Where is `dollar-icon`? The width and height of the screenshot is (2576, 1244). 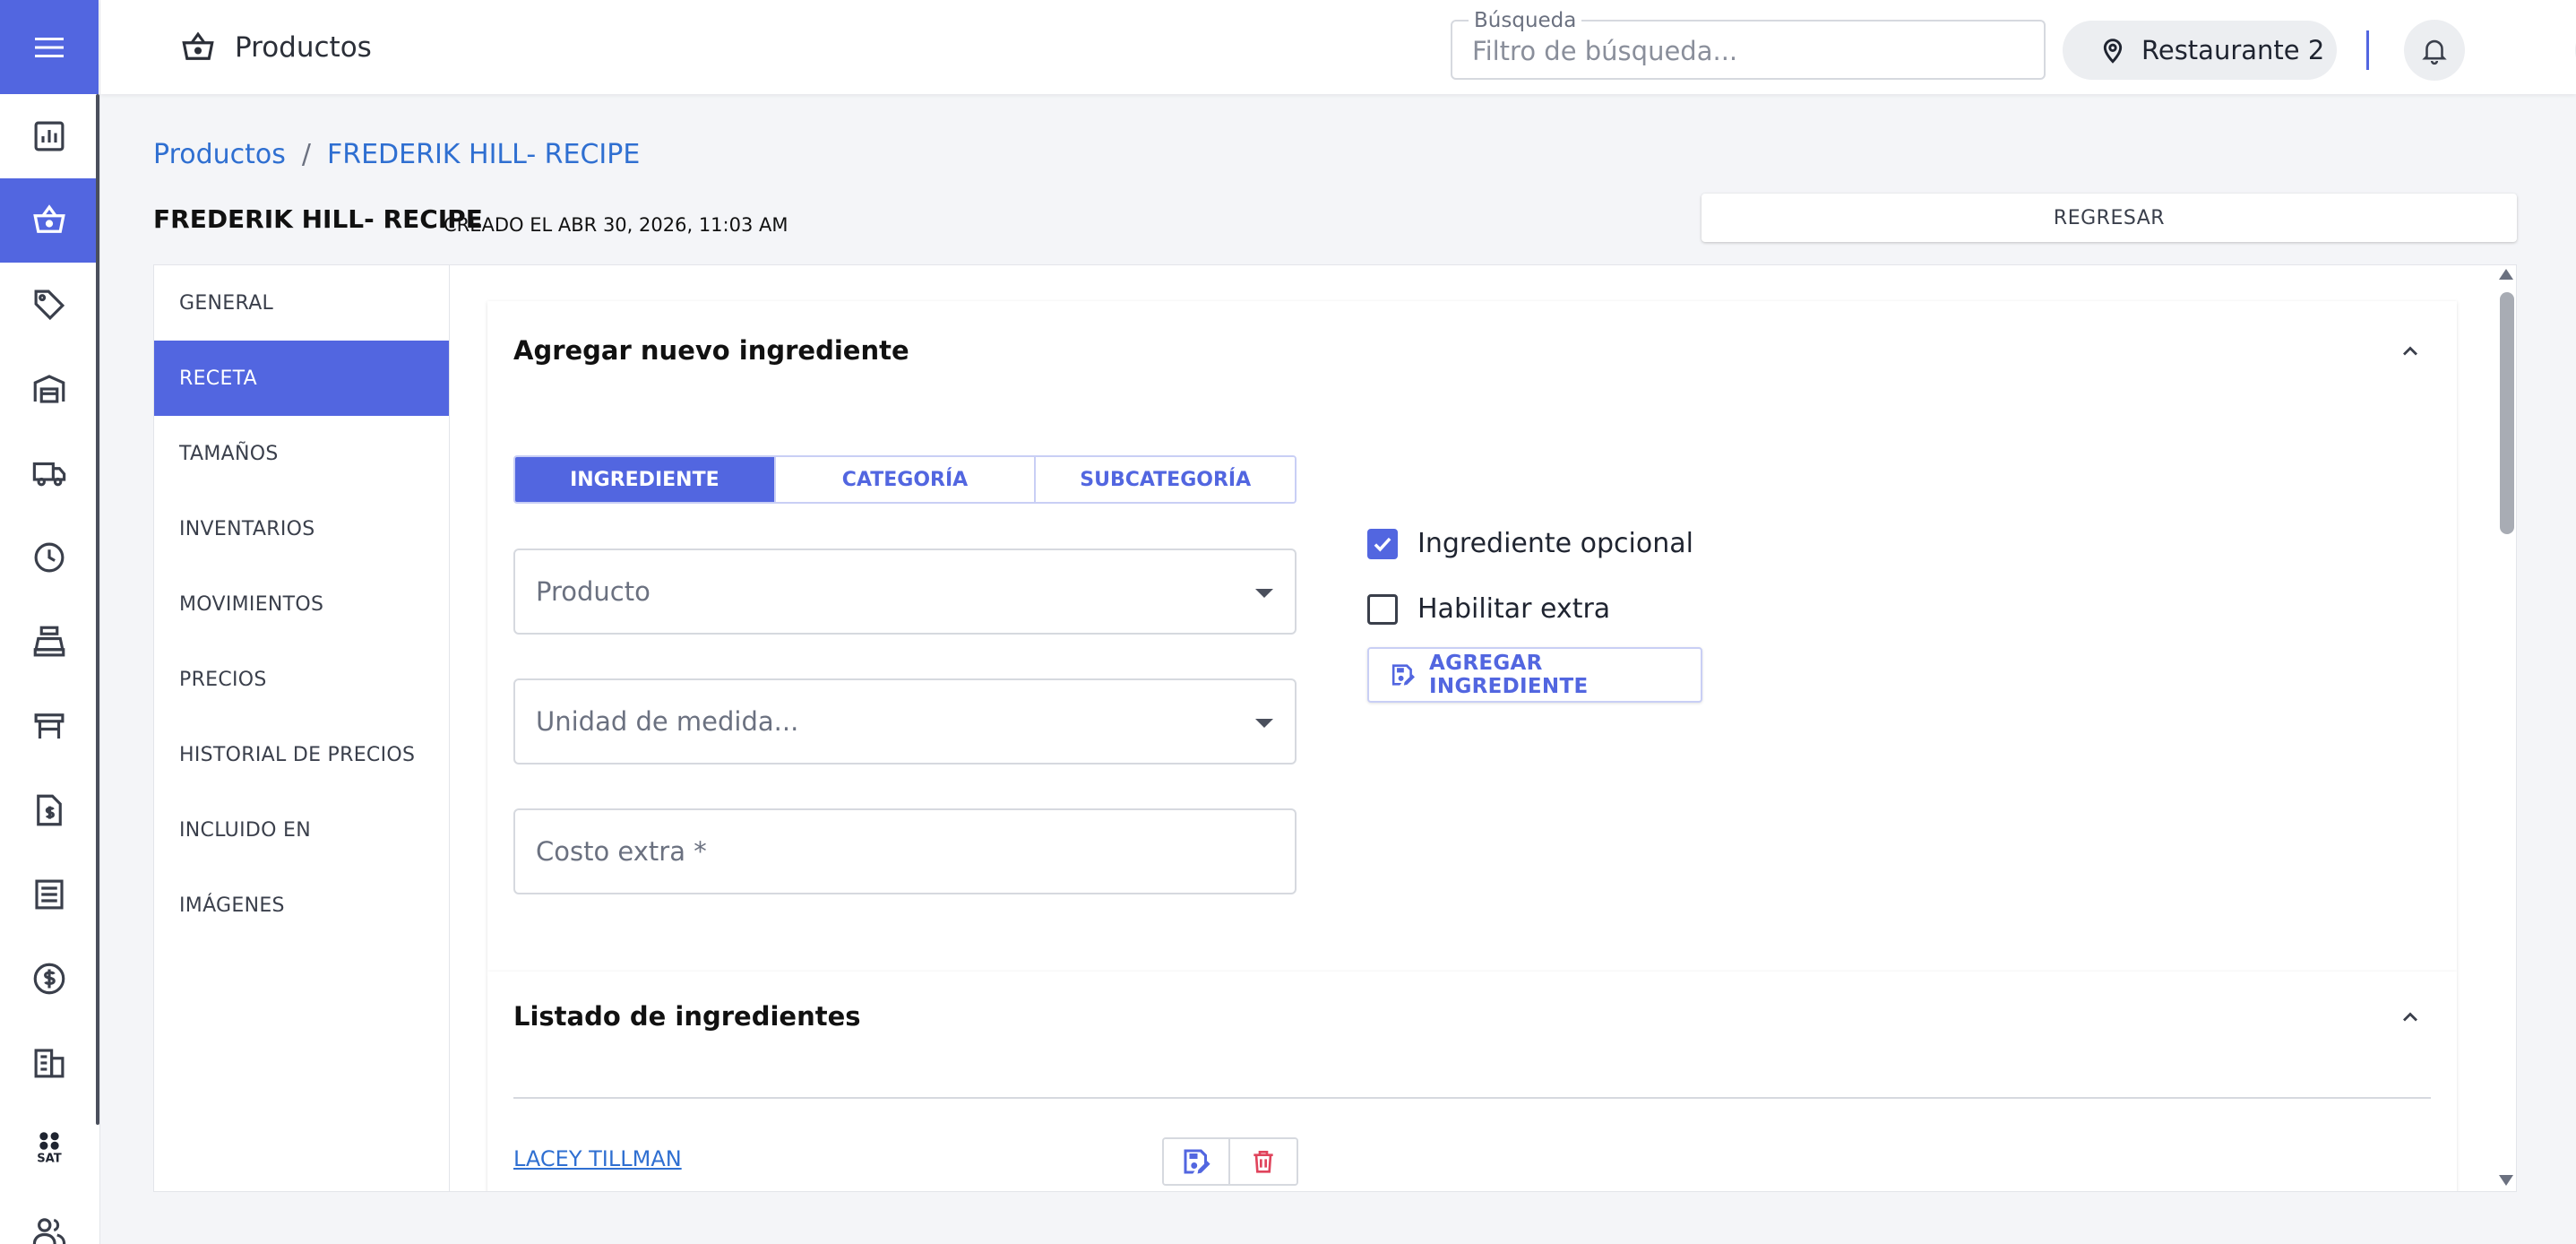 dollar-icon is located at coordinates (49, 979).